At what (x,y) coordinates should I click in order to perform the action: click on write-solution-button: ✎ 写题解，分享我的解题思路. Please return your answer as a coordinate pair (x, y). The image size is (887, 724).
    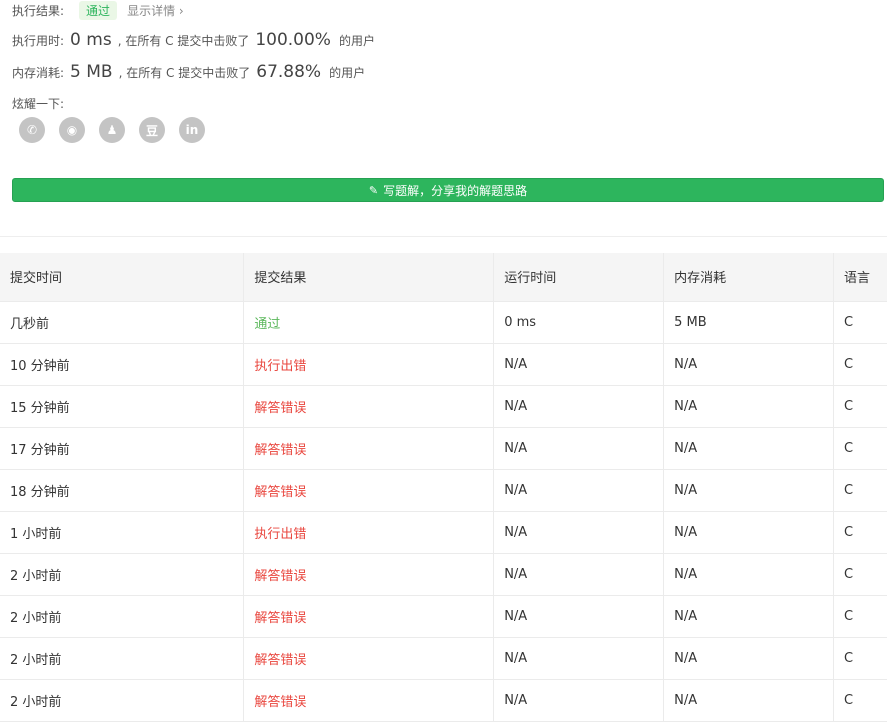
    Looking at the image, I should click on (448, 190).